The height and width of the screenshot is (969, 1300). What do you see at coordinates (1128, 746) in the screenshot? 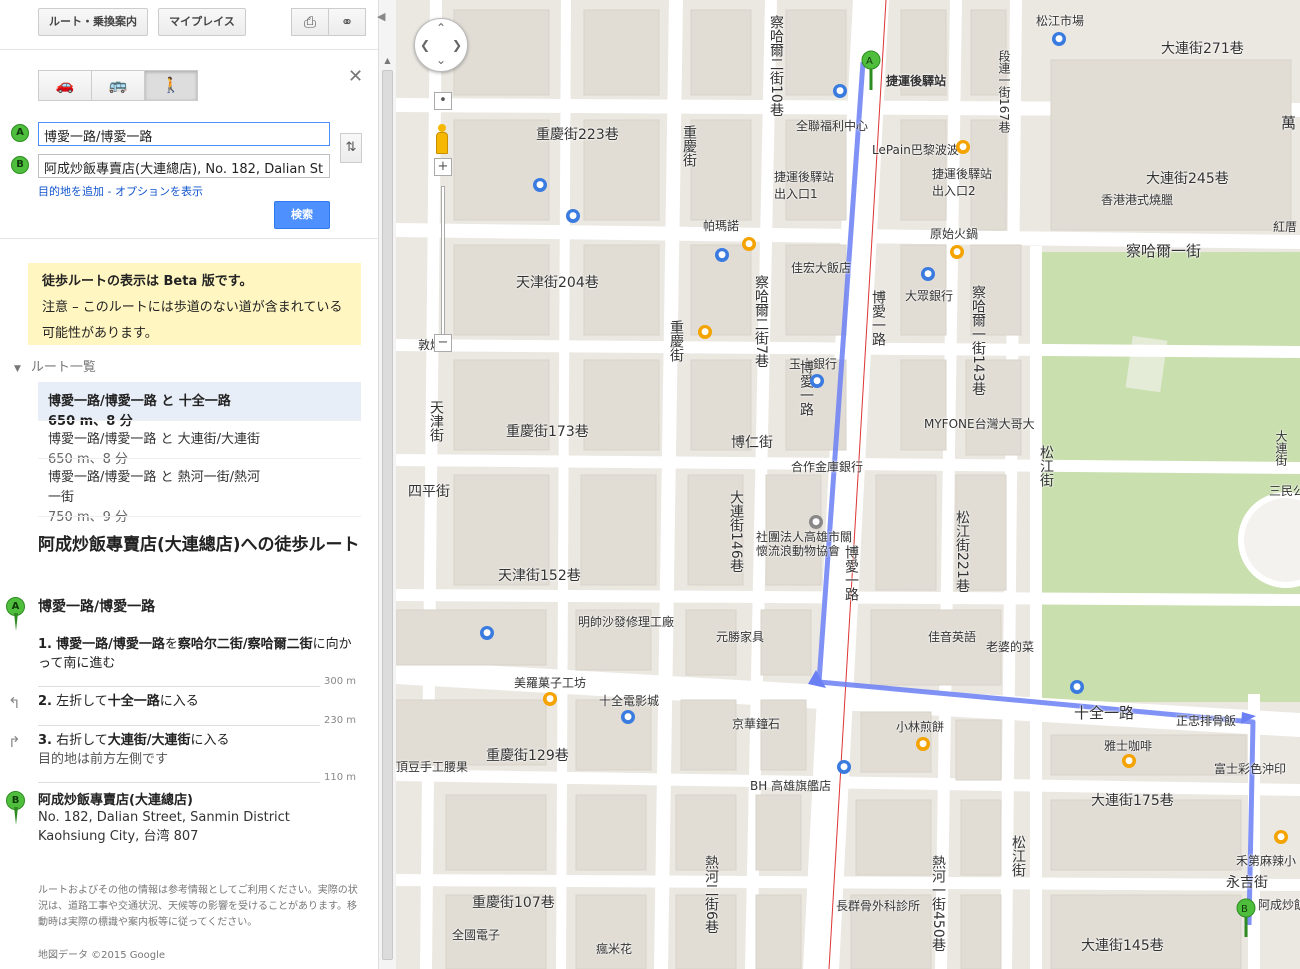
I see `map-label: 雅士咖啡` at bounding box center [1128, 746].